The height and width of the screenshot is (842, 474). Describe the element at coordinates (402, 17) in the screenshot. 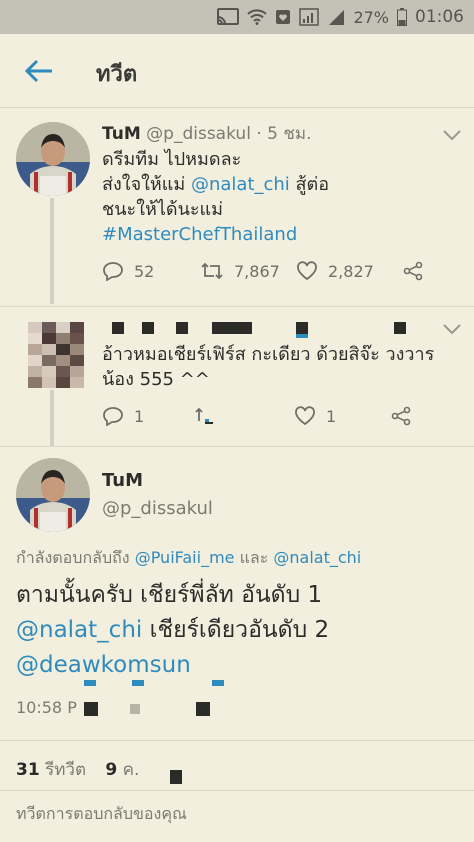

I see `battery-icon` at that location.